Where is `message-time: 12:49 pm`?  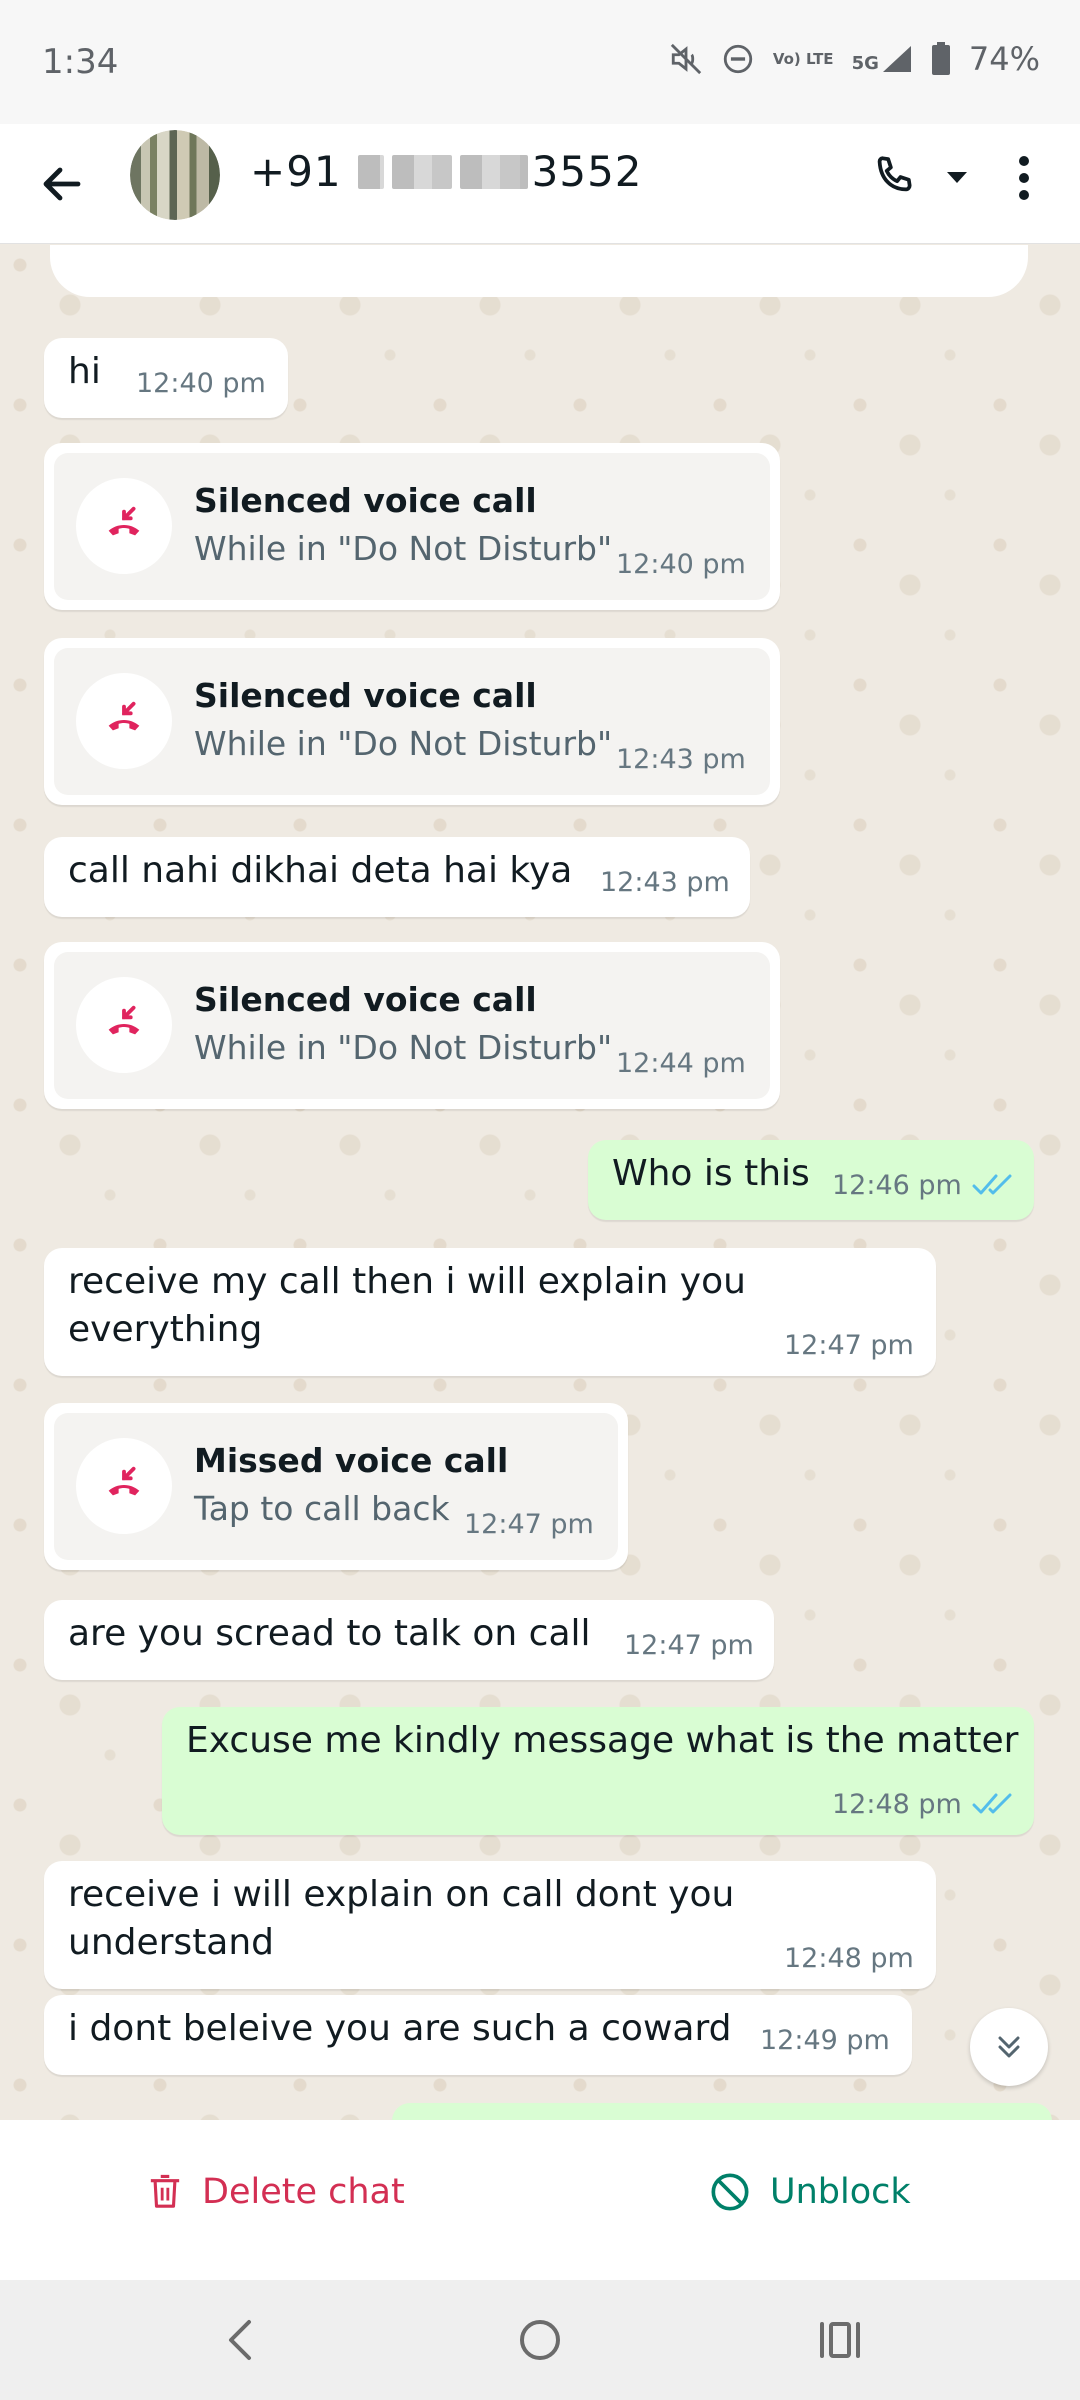
message-time: 12:49 pm is located at coordinates (825, 2040).